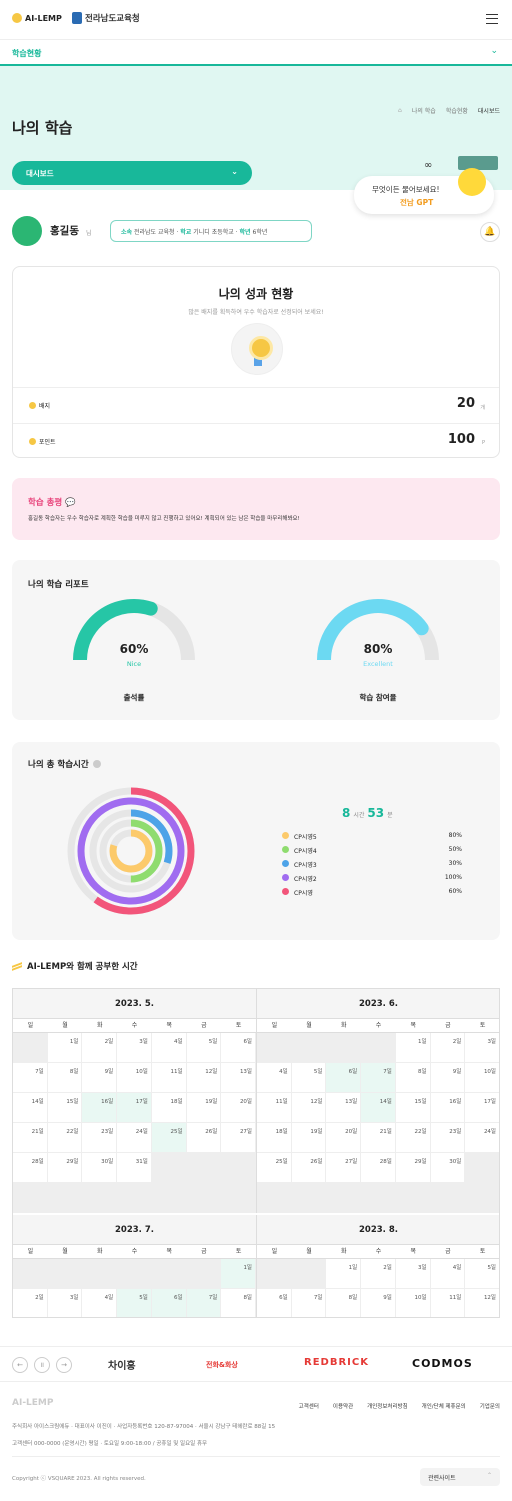 Image resolution: width=512 pixels, height=1501 pixels. What do you see at coordinates (492, 19) in the screenshot?
I see `hamburger-menu-icon` at bounding box center [492, 19].